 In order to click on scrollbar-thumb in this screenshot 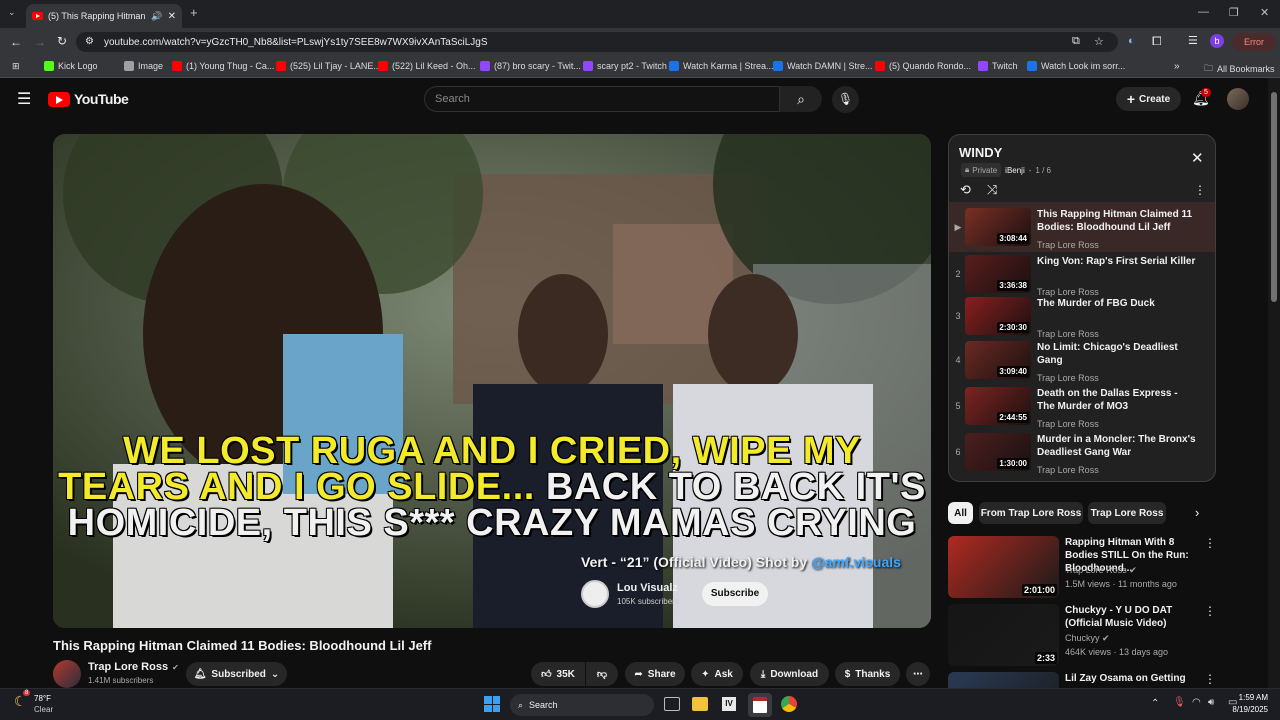, I will do `click(1274, 197)`.